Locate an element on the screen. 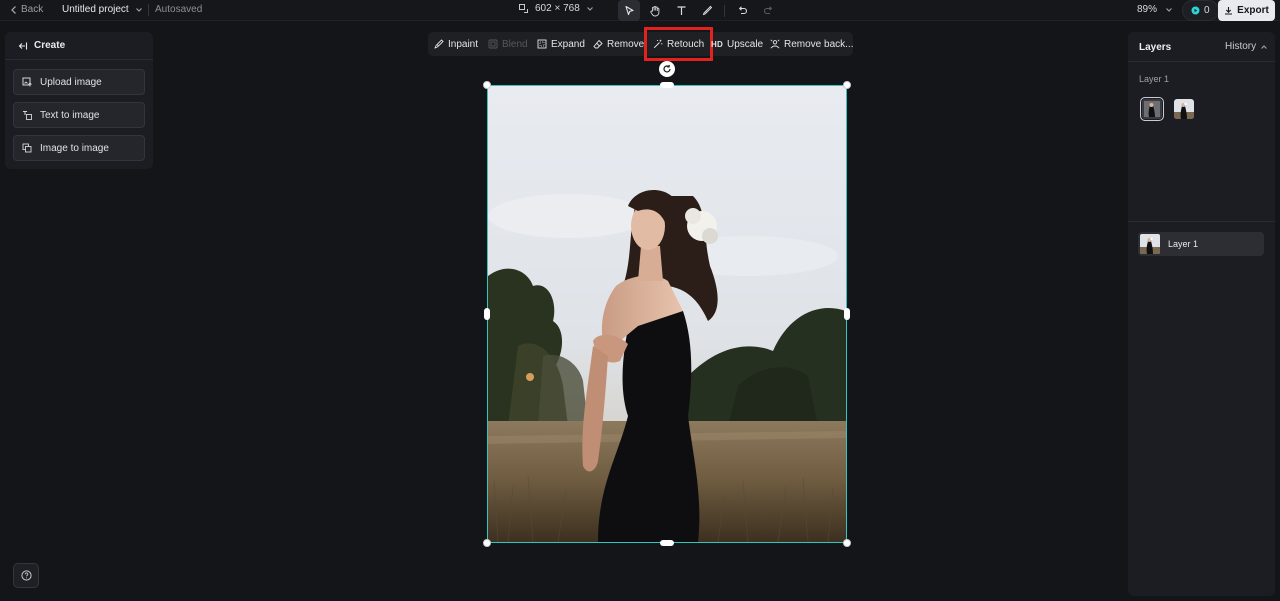  credit-icon is located at coordinates (1195, 10).